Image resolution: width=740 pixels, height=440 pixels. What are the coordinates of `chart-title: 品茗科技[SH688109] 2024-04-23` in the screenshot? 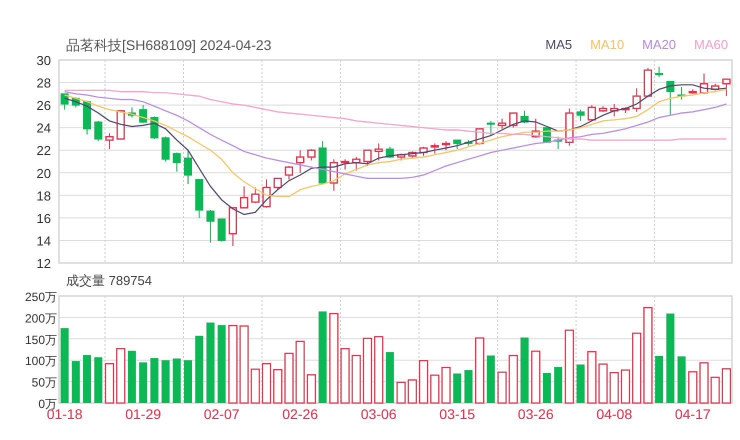 It's located at (169, 45).